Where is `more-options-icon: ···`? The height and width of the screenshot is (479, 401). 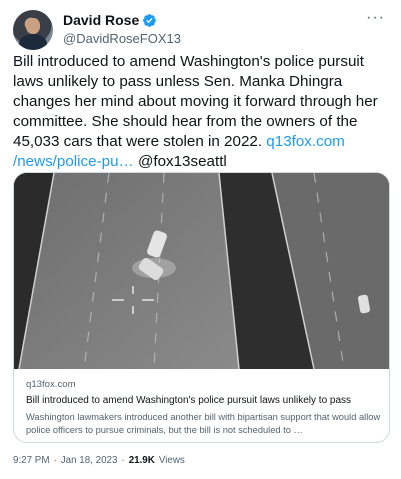
more-options-icon: ··· is located at coordinates (375, 18).